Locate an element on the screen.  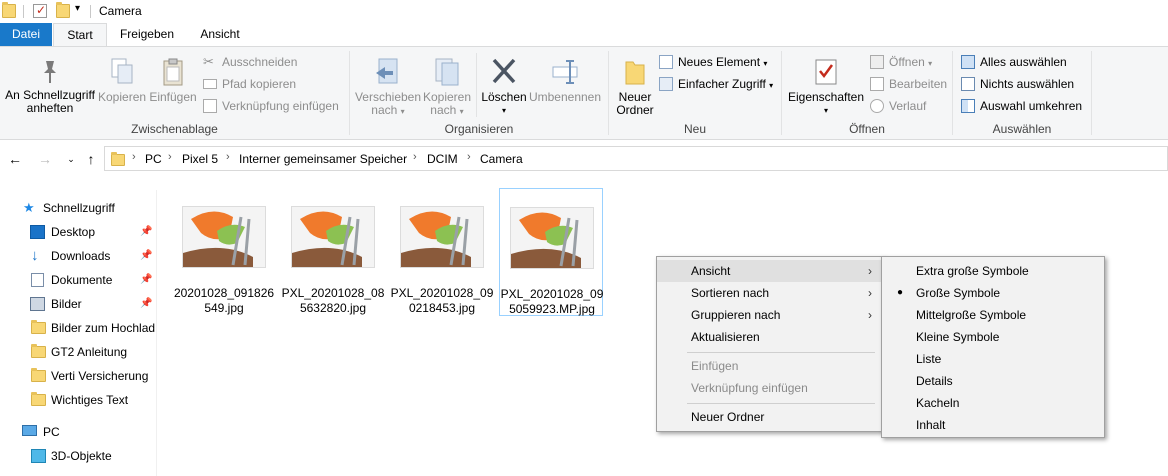
menu-item-view: Ansicht › is located at coordinates (770, 271).